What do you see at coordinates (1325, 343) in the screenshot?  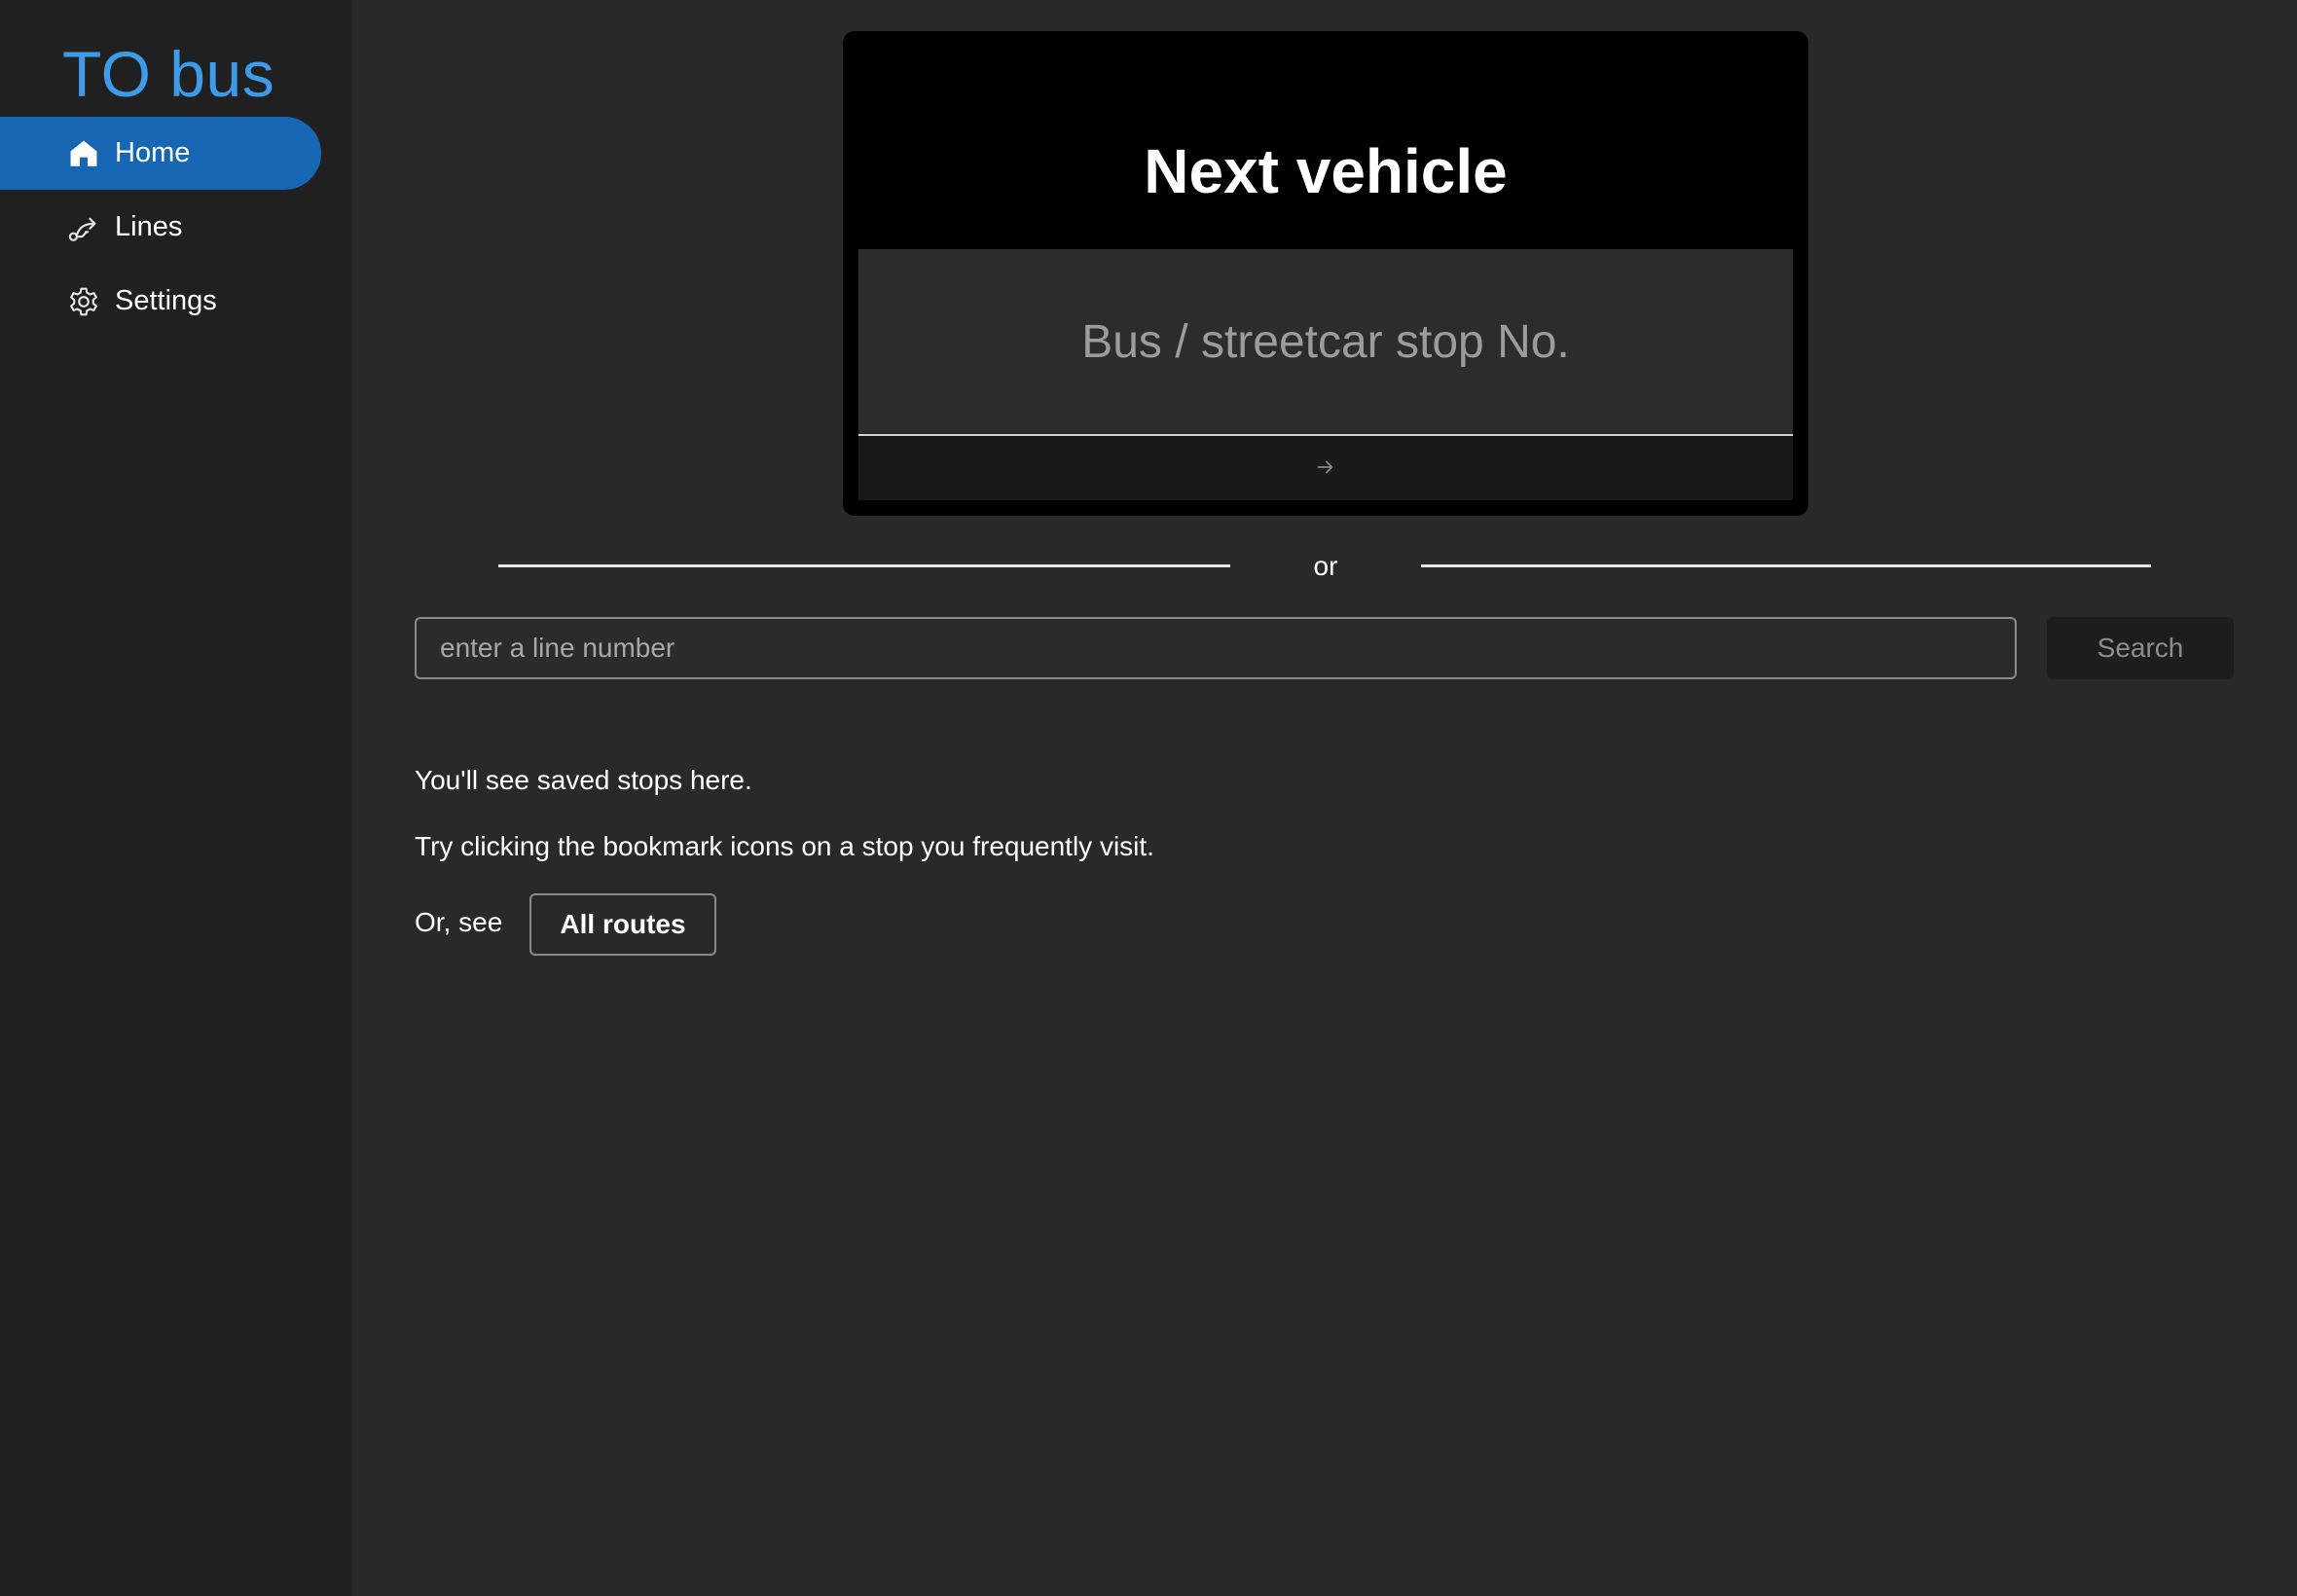 I see `stop-number-input` at bounding box center [1325, 343].